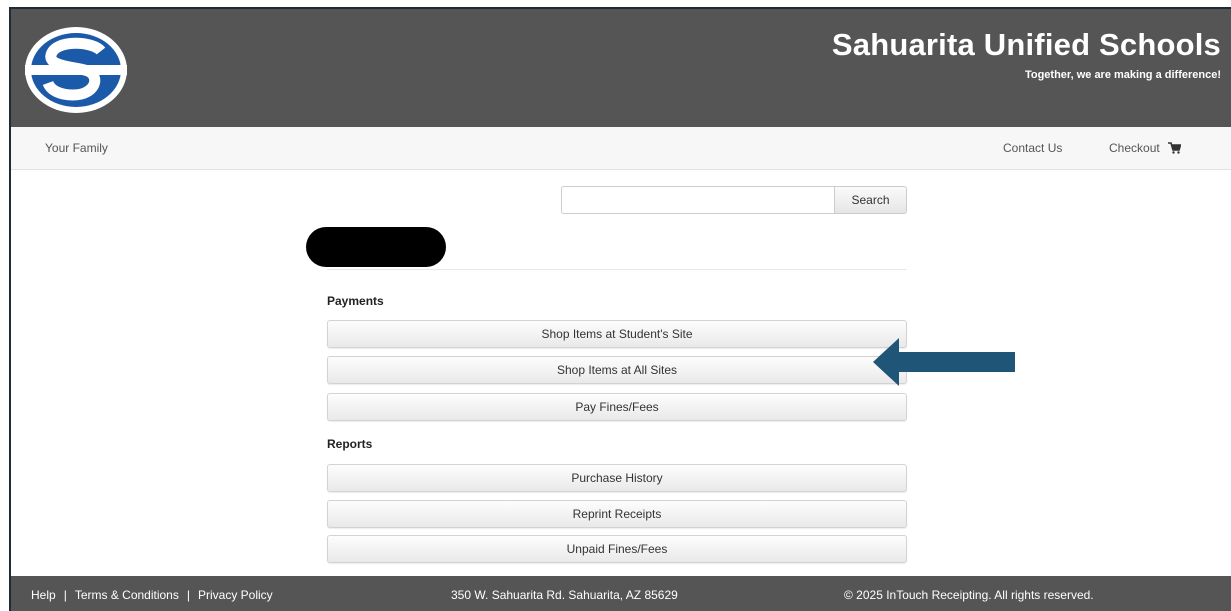  Describe the element at coordinates (127, 595) in the screenshot. I see `footer-terms-link: Terms & Conditions` at that location.